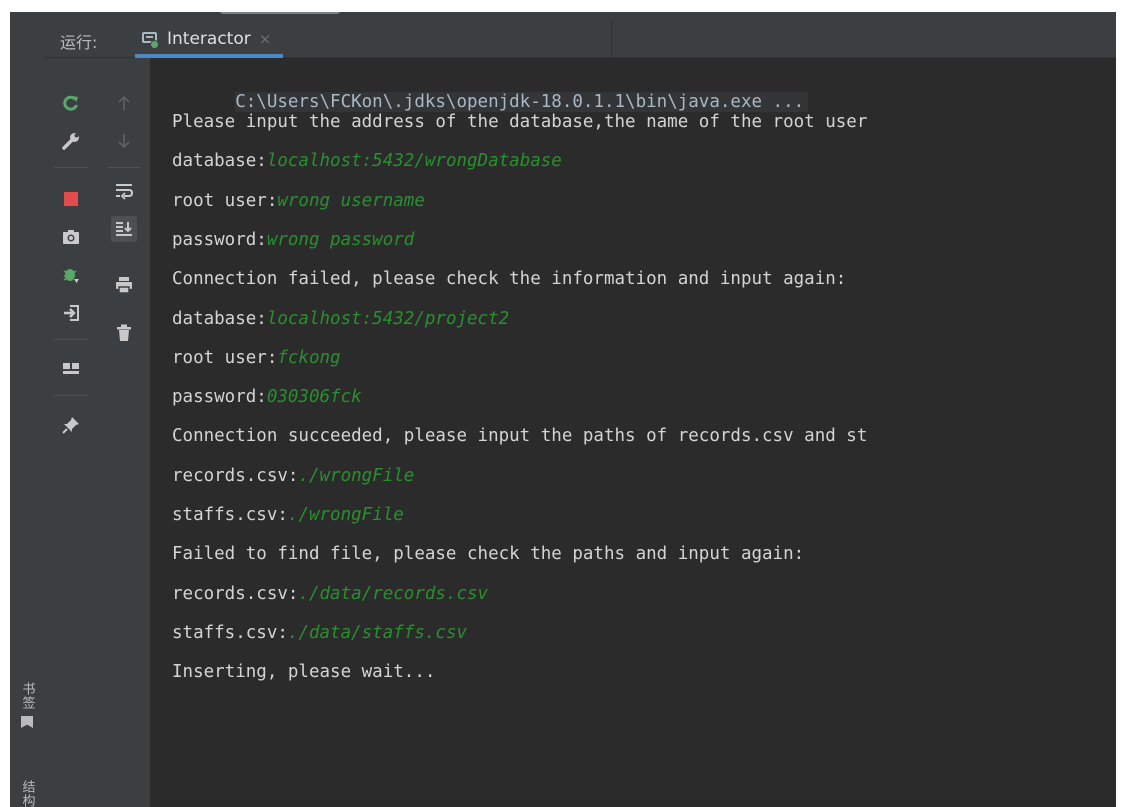 The image size is (1123, 807). I want to click on layout-button, so click(71, 369).